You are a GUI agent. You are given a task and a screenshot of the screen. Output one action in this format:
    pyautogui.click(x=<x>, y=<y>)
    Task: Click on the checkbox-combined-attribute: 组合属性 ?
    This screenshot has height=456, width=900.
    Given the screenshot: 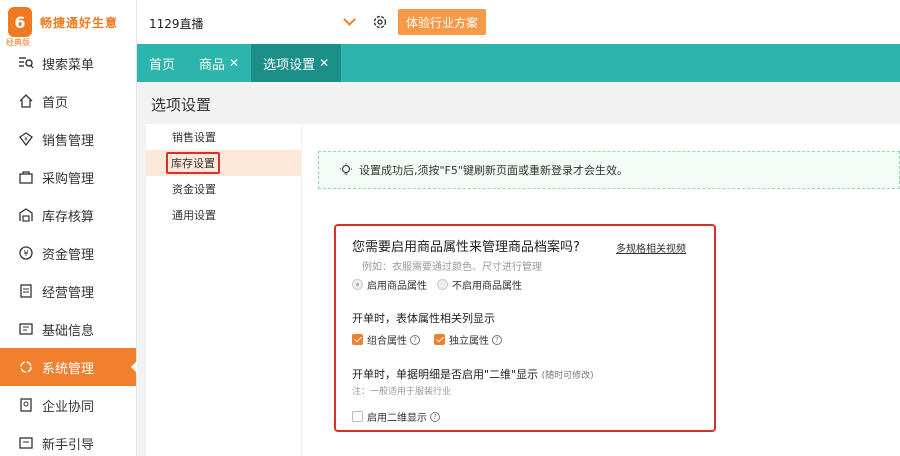 What is the action you would take?
    pyautogui.click(x=386, y=339)
    